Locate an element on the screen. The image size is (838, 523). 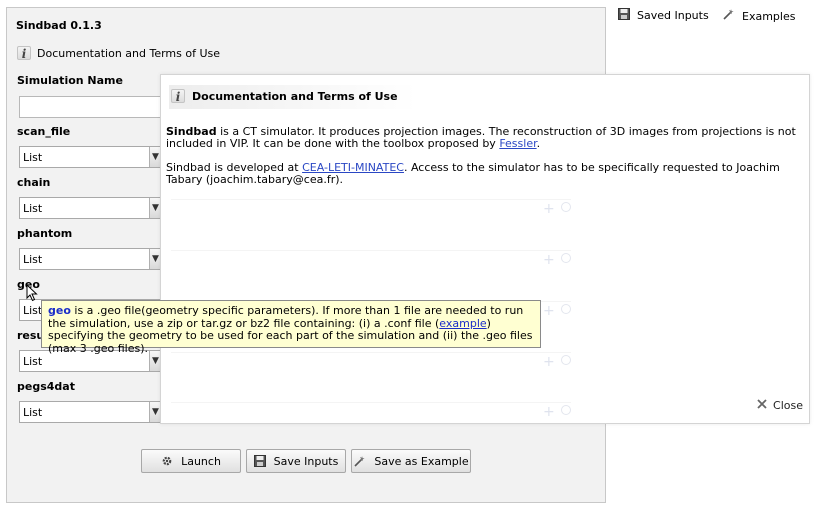
phantom-select-value: List is located at coordinates (33, 259).